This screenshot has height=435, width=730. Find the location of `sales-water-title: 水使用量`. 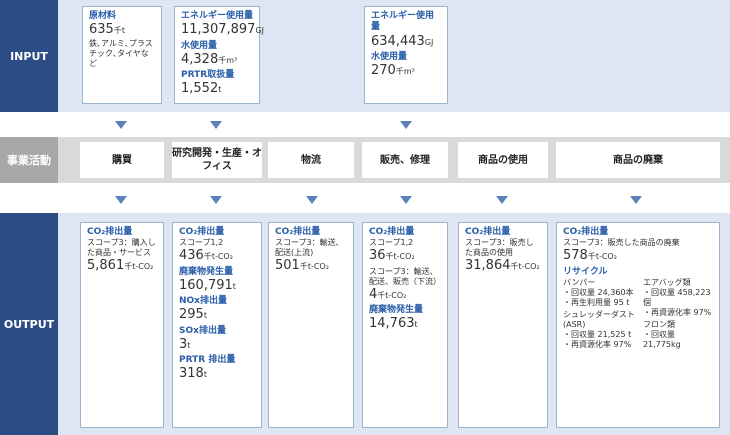

sales-water-title: 水使用量 is located at coordinates (389, 56).